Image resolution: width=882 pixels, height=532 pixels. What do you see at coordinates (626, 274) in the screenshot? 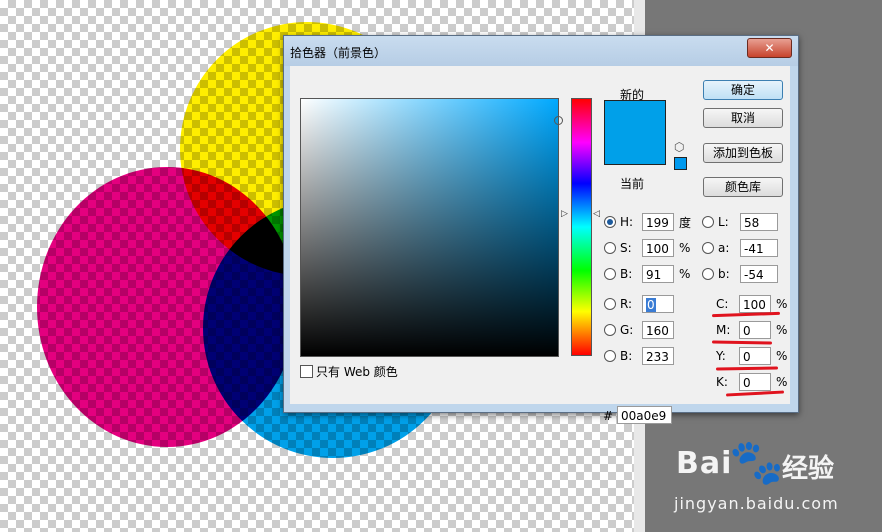
I see `hsb-b-label: B:` at bounding box center [626, 274].